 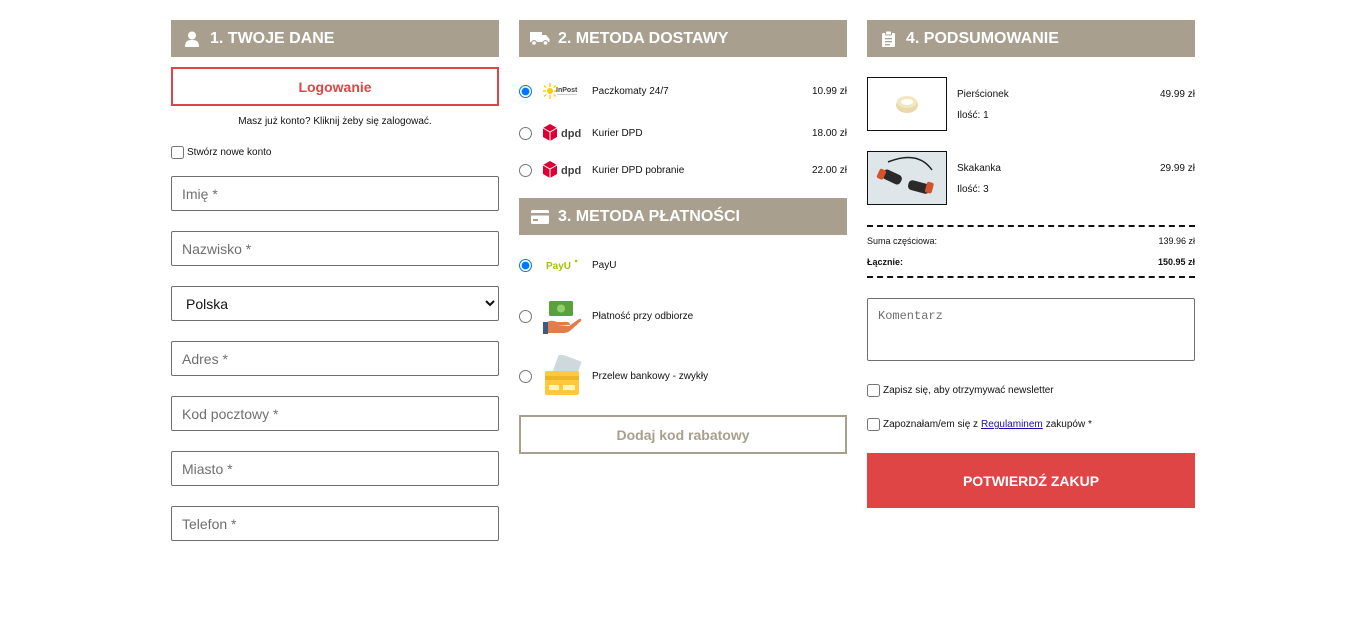 I want to click on svg-text: InPost, so click(x=567, y=90).